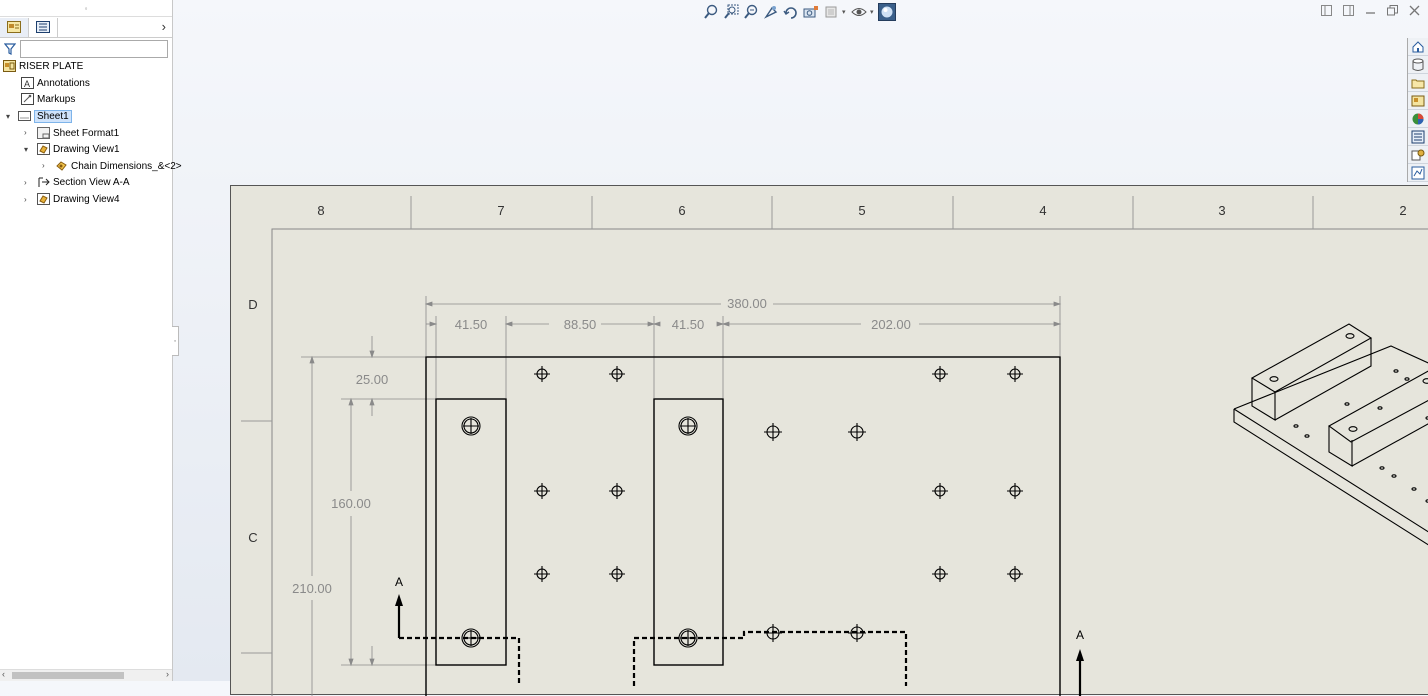  What do you see at coordinates (1418, 83) in the screenshot?
I see `file-explorer-icon` at bounding box center [1418, 83].